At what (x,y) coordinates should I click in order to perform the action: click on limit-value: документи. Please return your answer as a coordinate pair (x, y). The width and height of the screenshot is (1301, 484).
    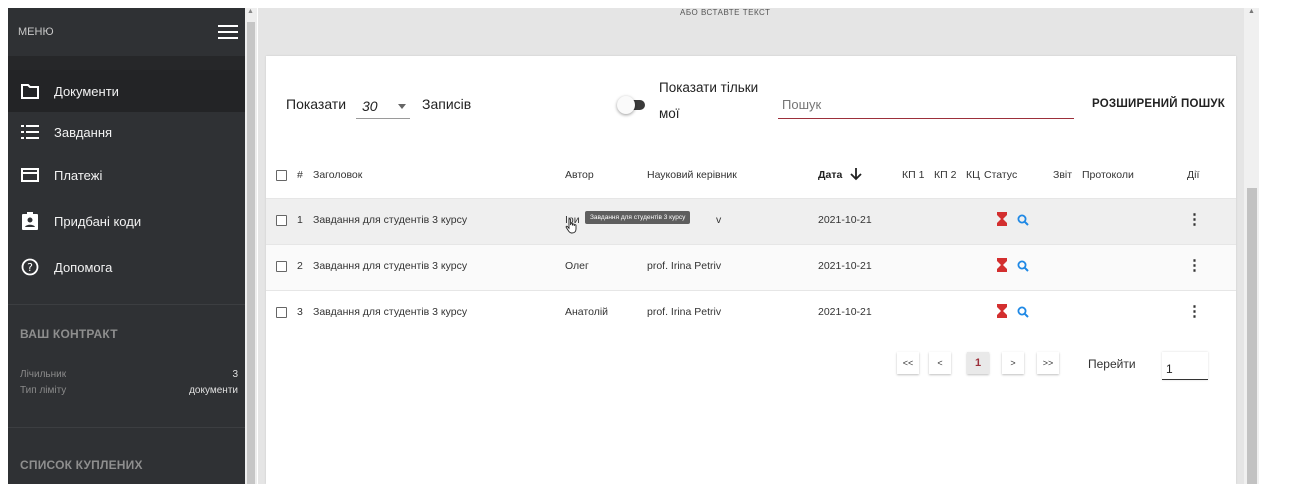
    Looking at the image, I should click on (213, 390).